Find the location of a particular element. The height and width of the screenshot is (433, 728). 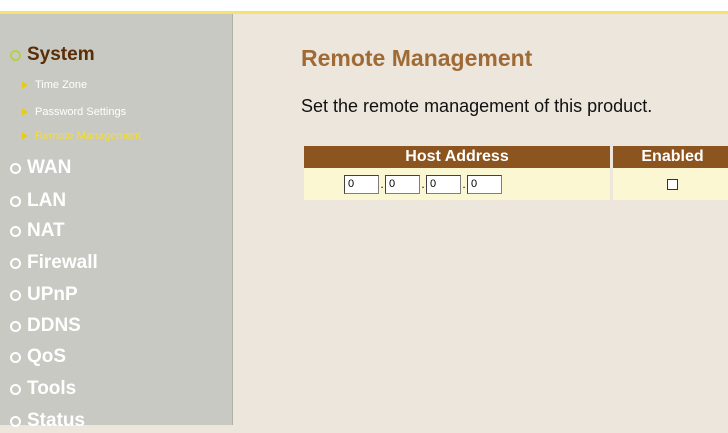

enabled-cell is located at coordinates (670, 184).